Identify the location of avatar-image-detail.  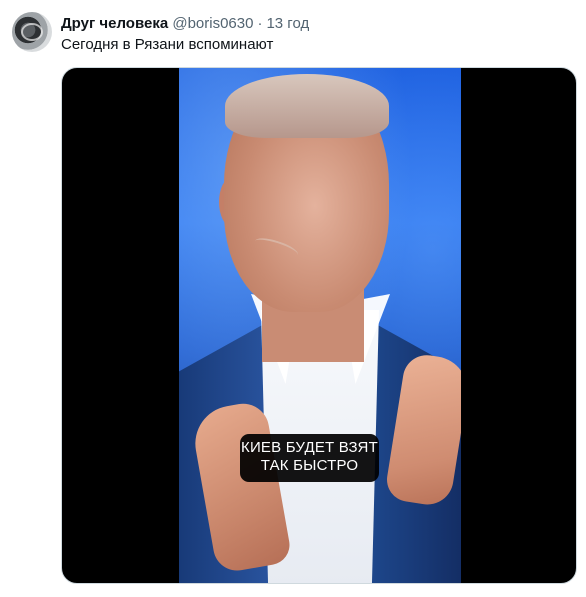
(32, 32).